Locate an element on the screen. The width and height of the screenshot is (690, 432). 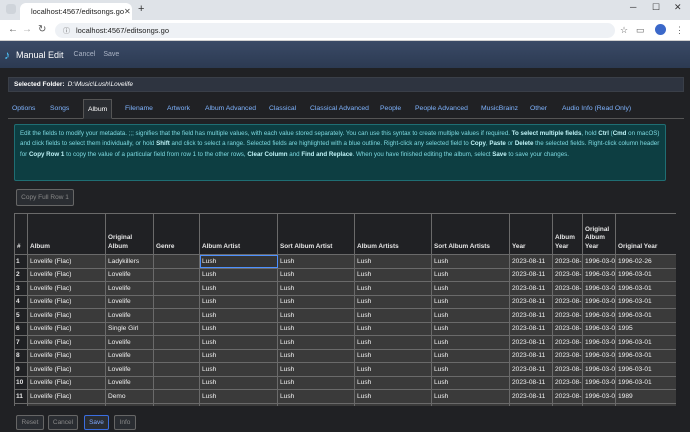
header-col-album: Album is located at coordinates (66, 234).